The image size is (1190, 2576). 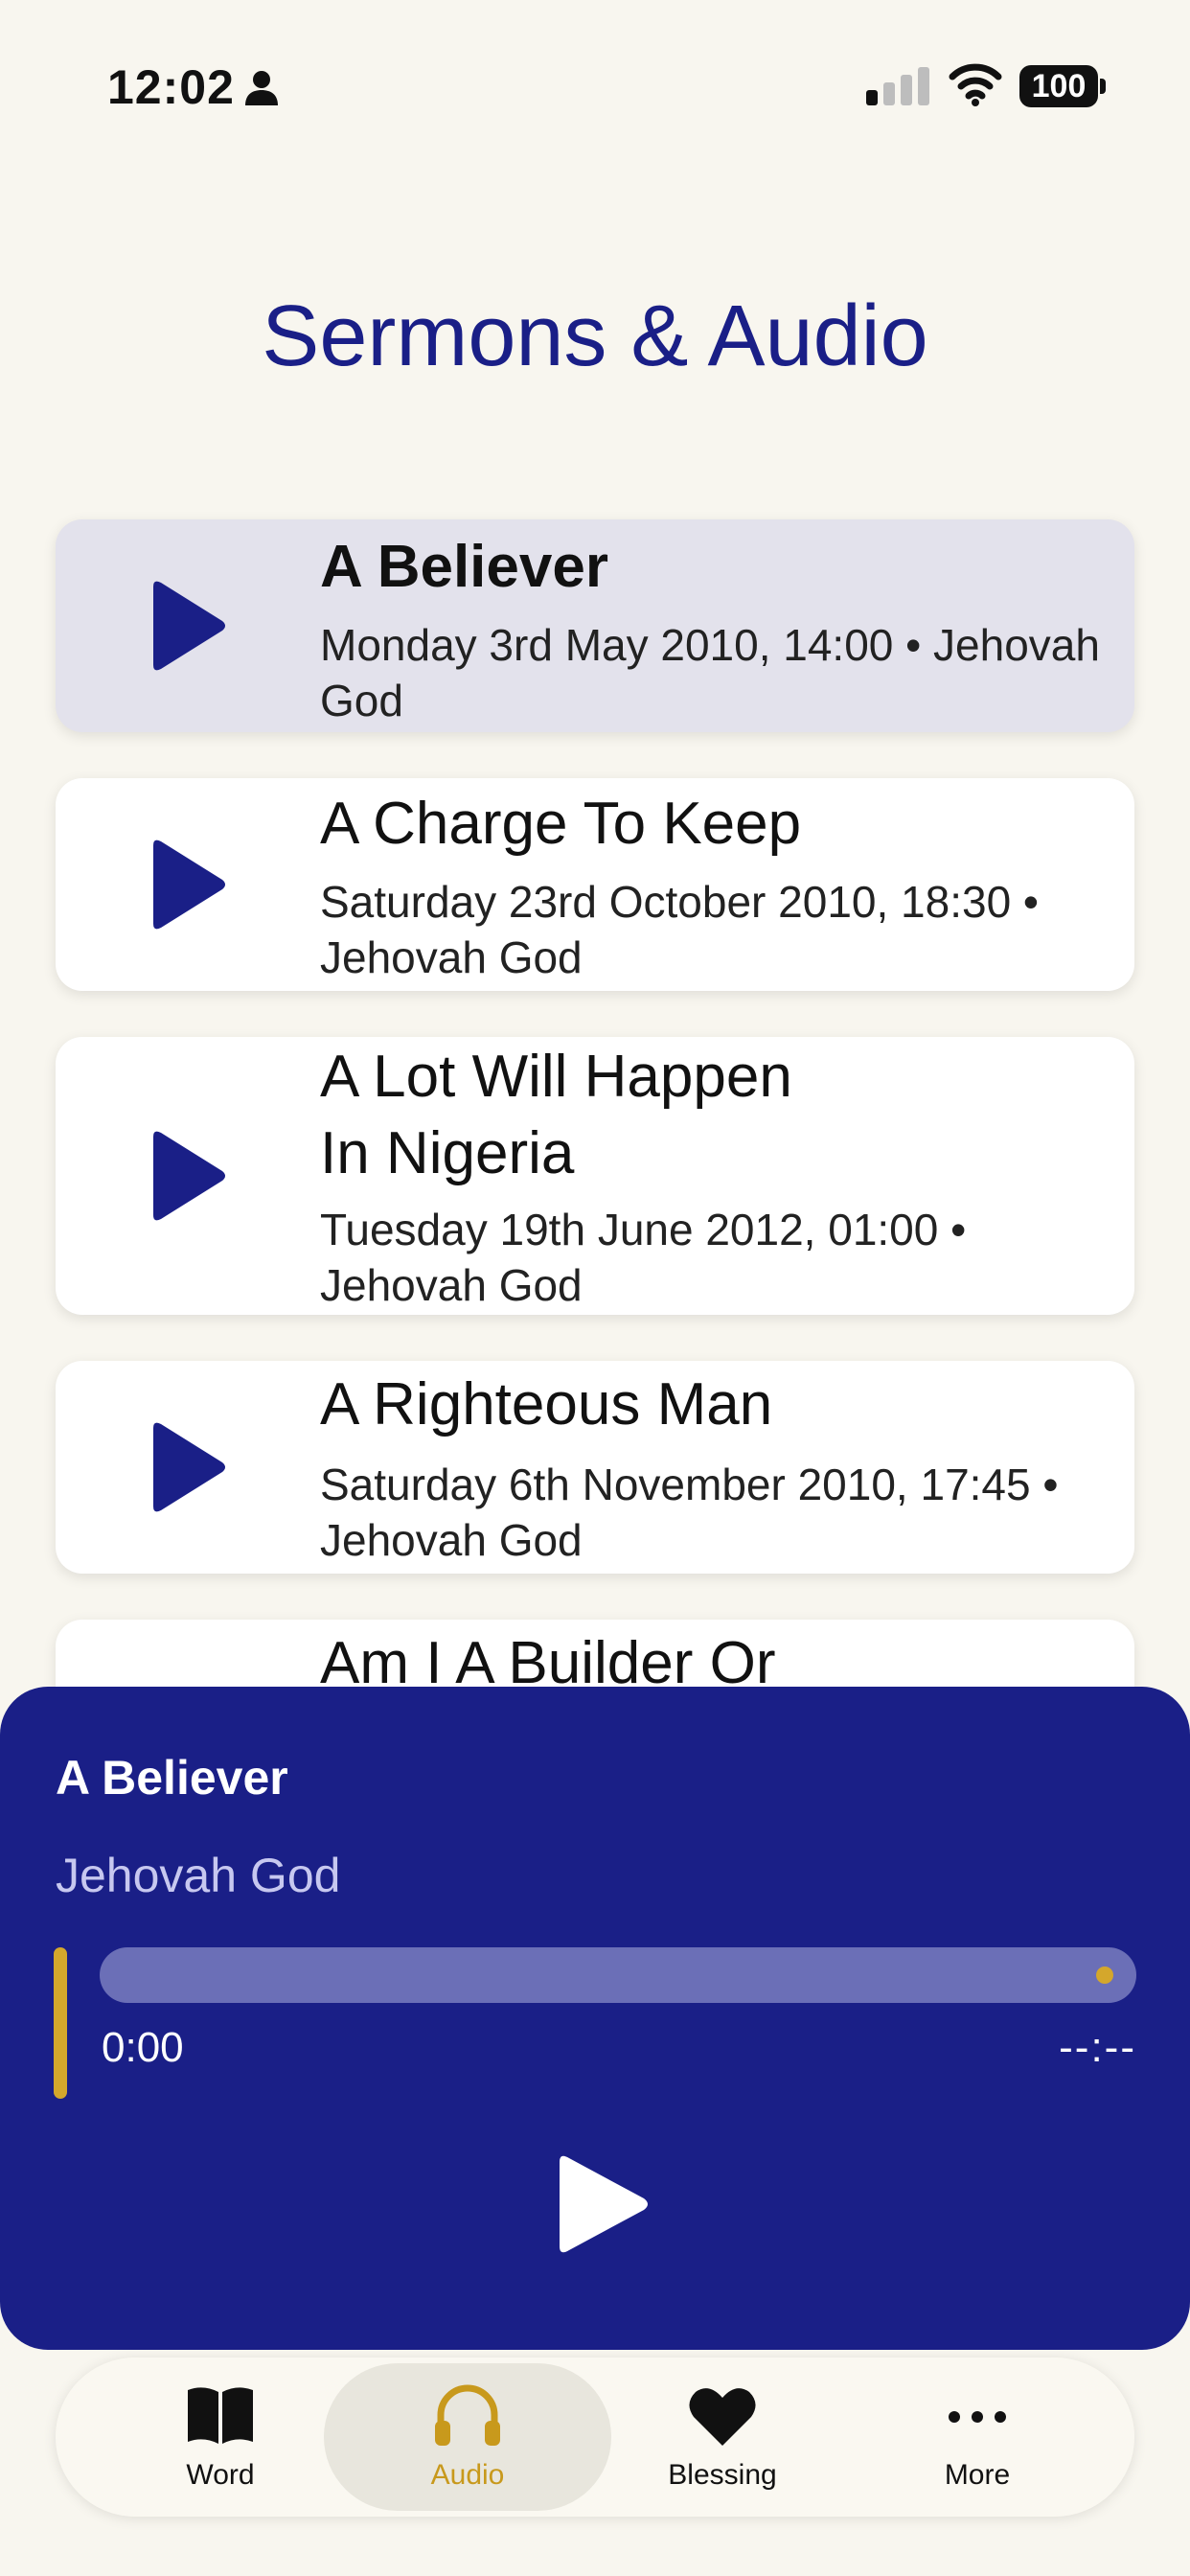 What do you see at coordinates (978, 2475) in the screenshot?
I see `tab-label: More` at bounding box center [978, 2475].